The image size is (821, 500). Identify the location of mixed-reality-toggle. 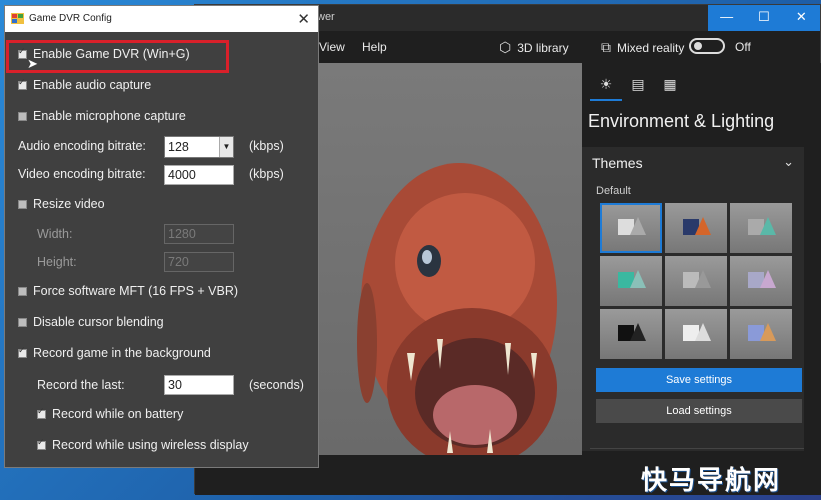
(707, 46).